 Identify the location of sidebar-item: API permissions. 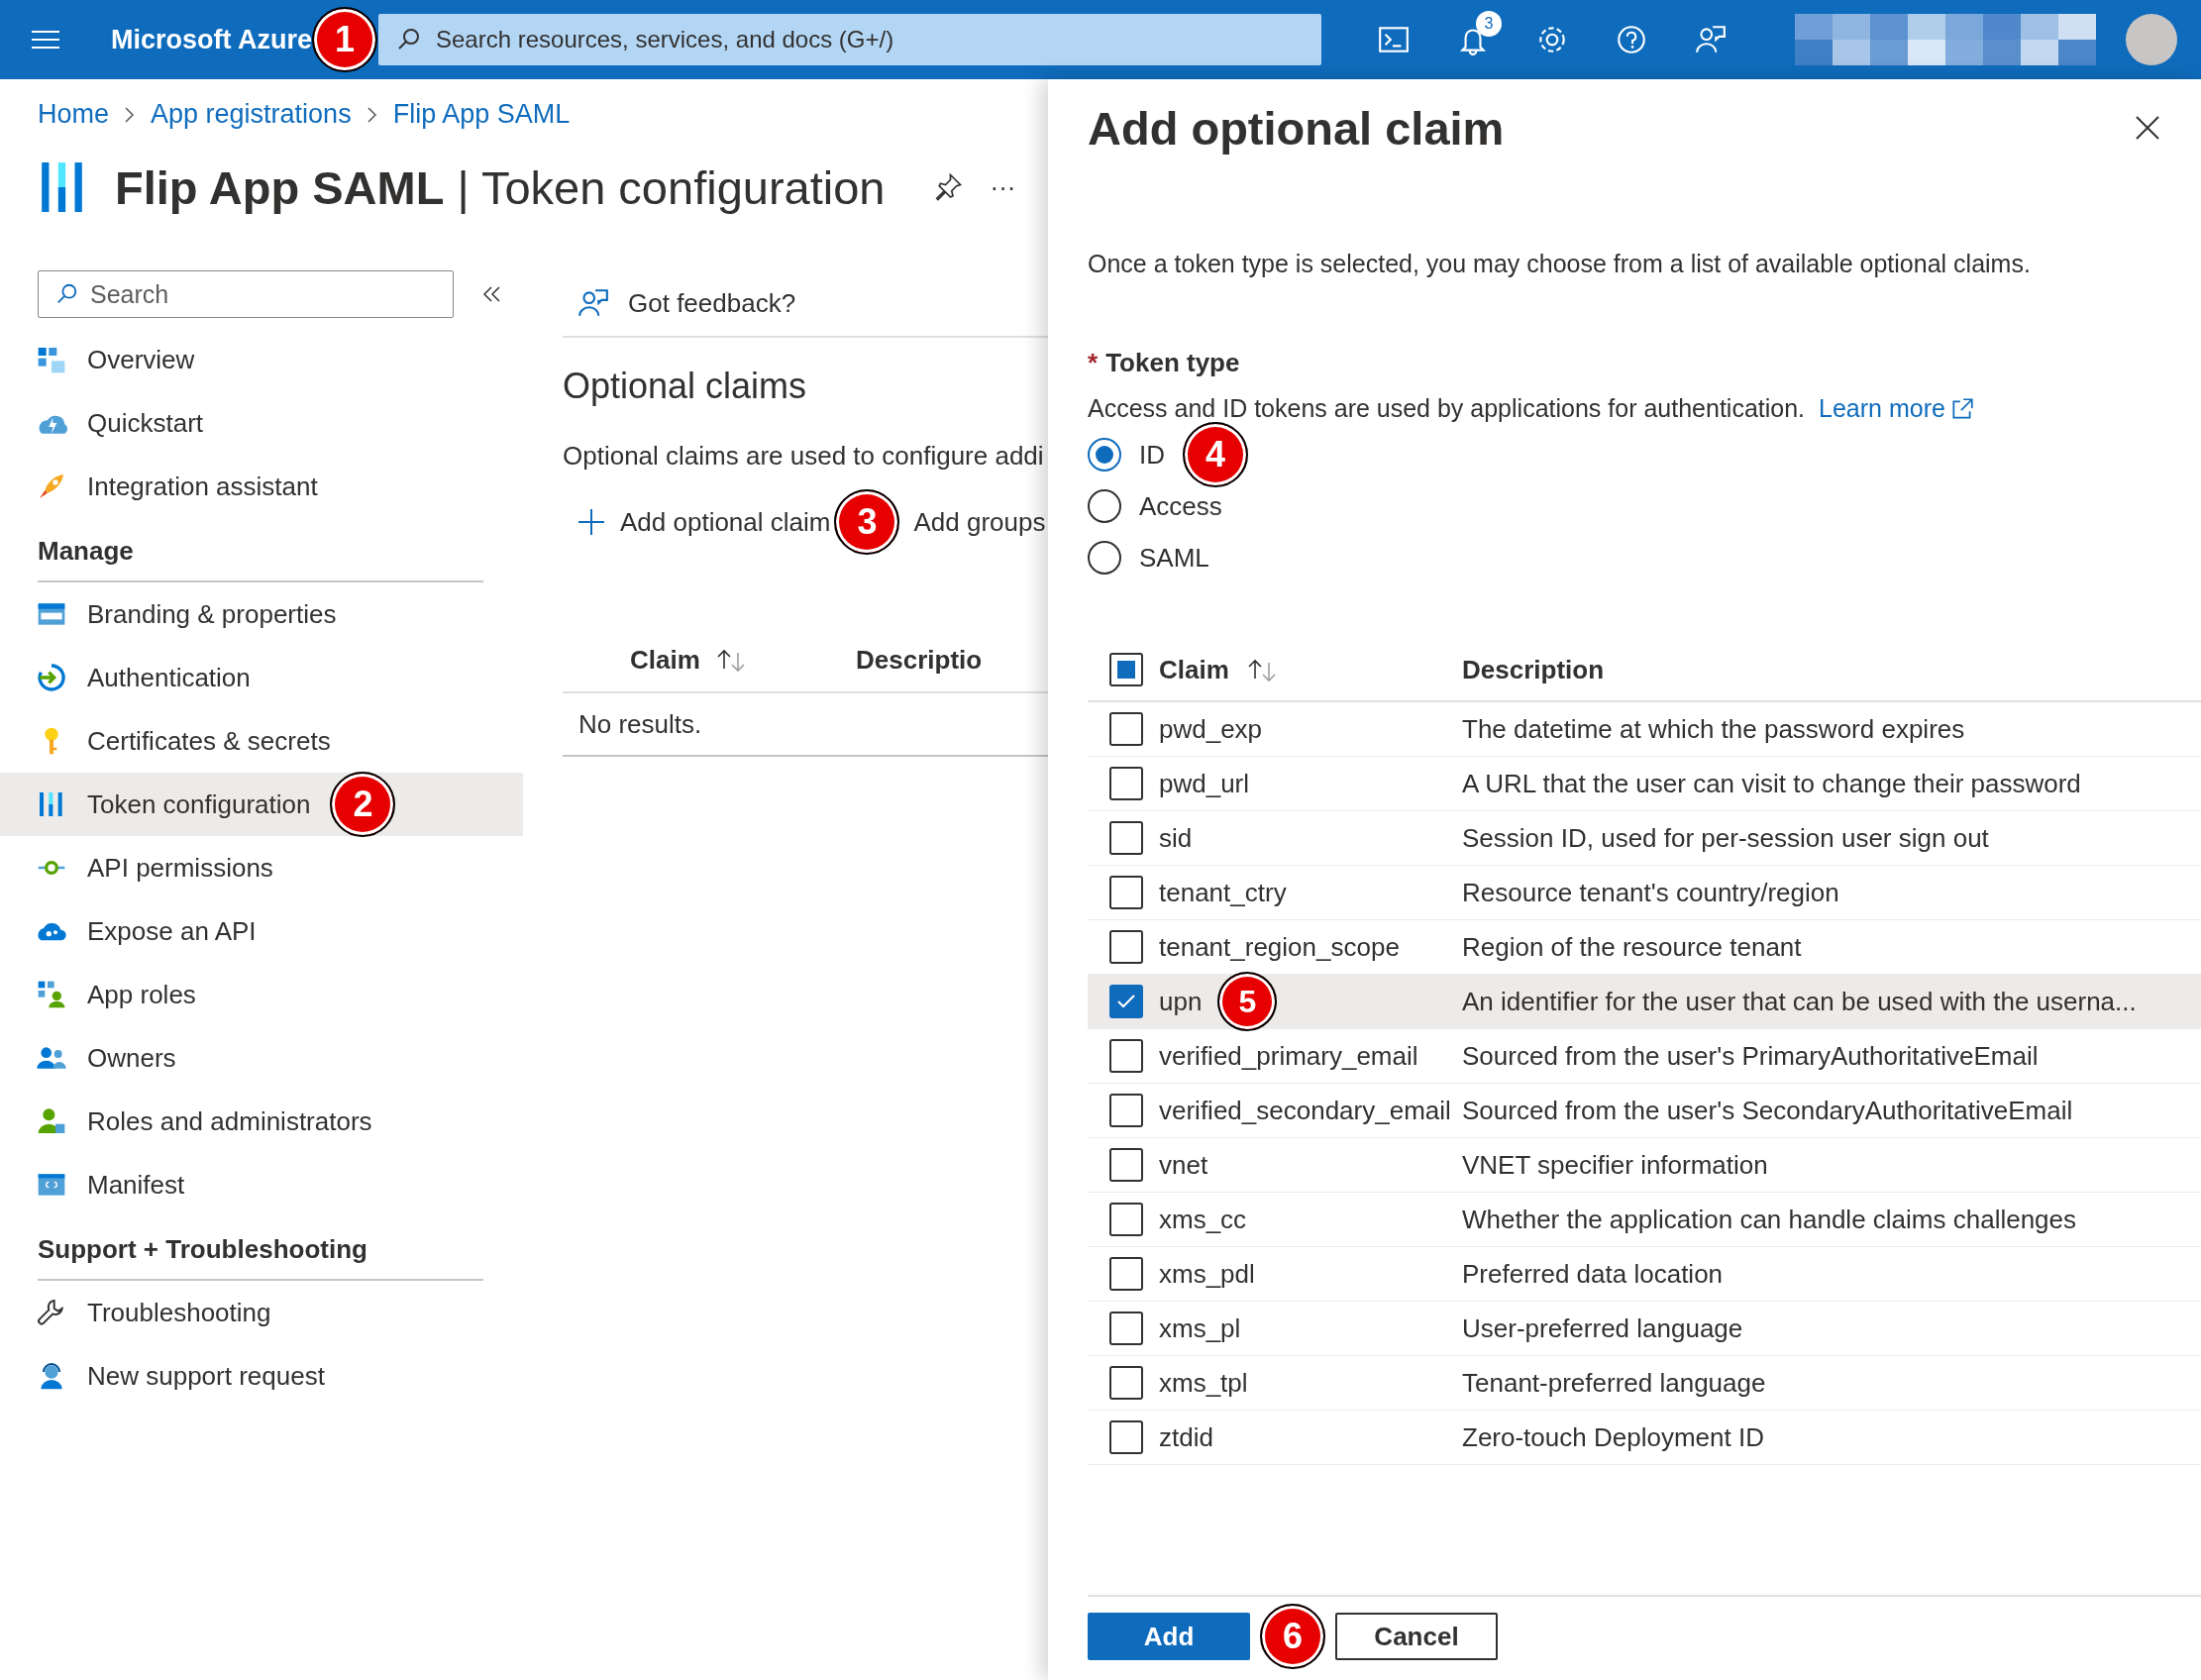
(261, 867).